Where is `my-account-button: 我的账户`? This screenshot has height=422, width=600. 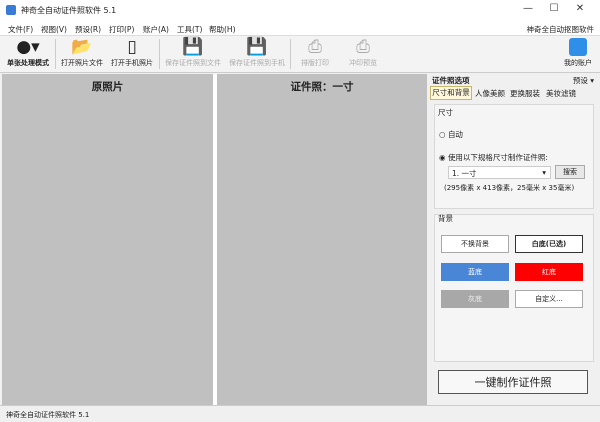
my-account-button: 我的账户 is located at coordinates (578, 54).